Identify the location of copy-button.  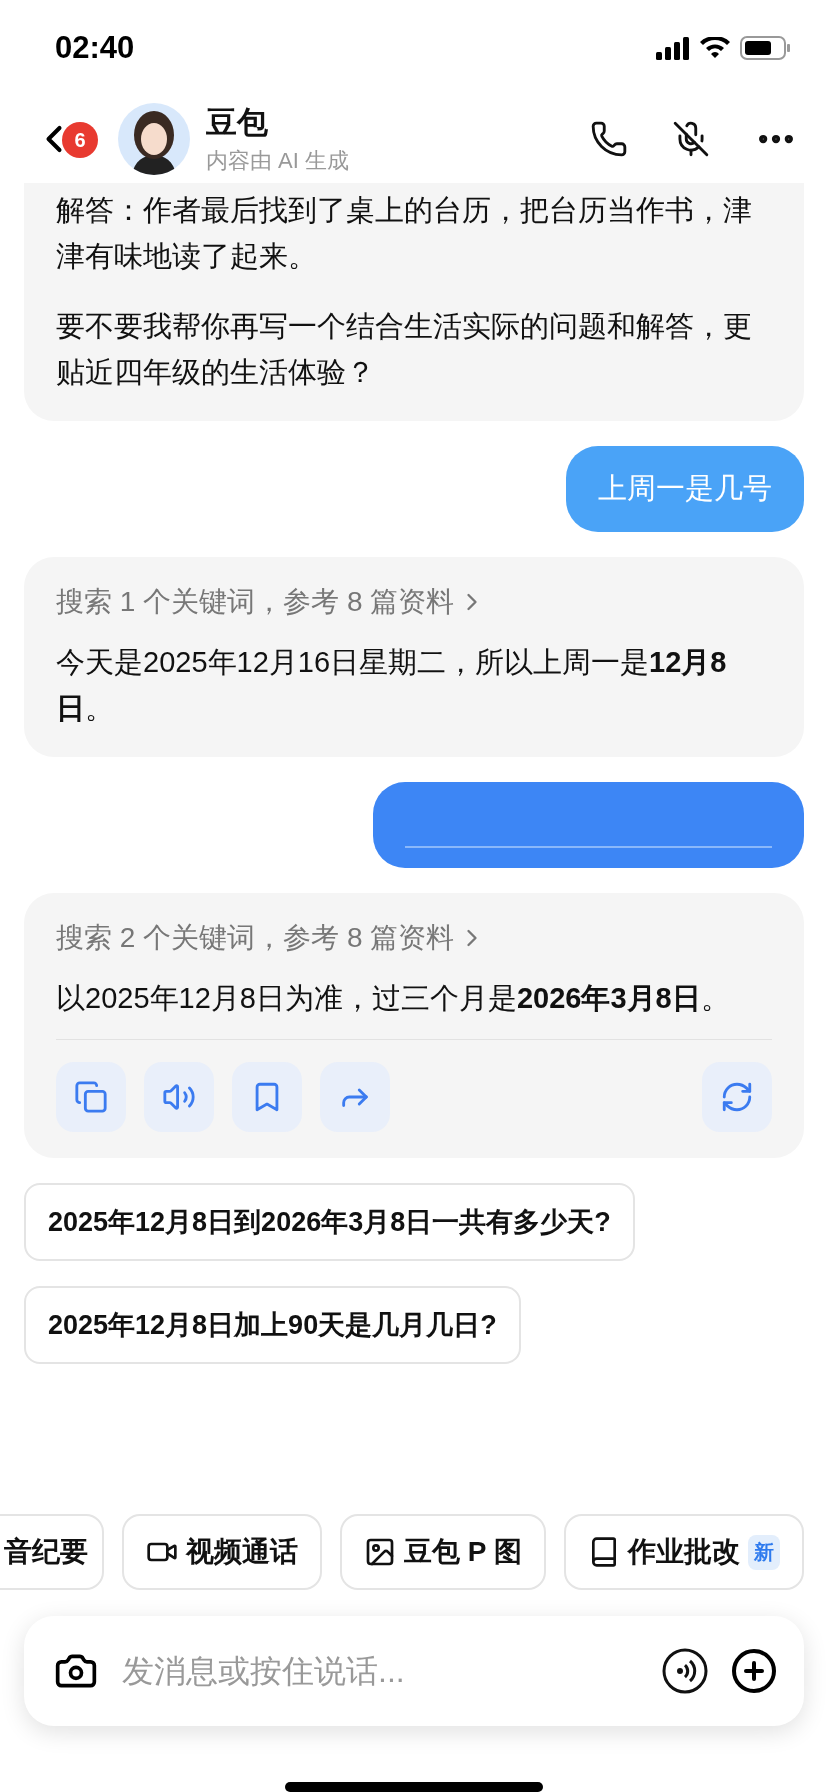
(91, 1097).